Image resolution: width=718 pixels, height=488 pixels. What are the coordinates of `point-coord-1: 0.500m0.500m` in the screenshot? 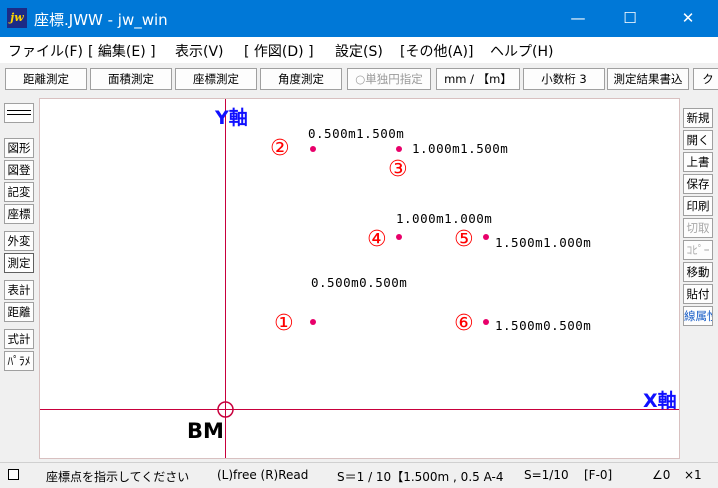 It's located at (359, 282).